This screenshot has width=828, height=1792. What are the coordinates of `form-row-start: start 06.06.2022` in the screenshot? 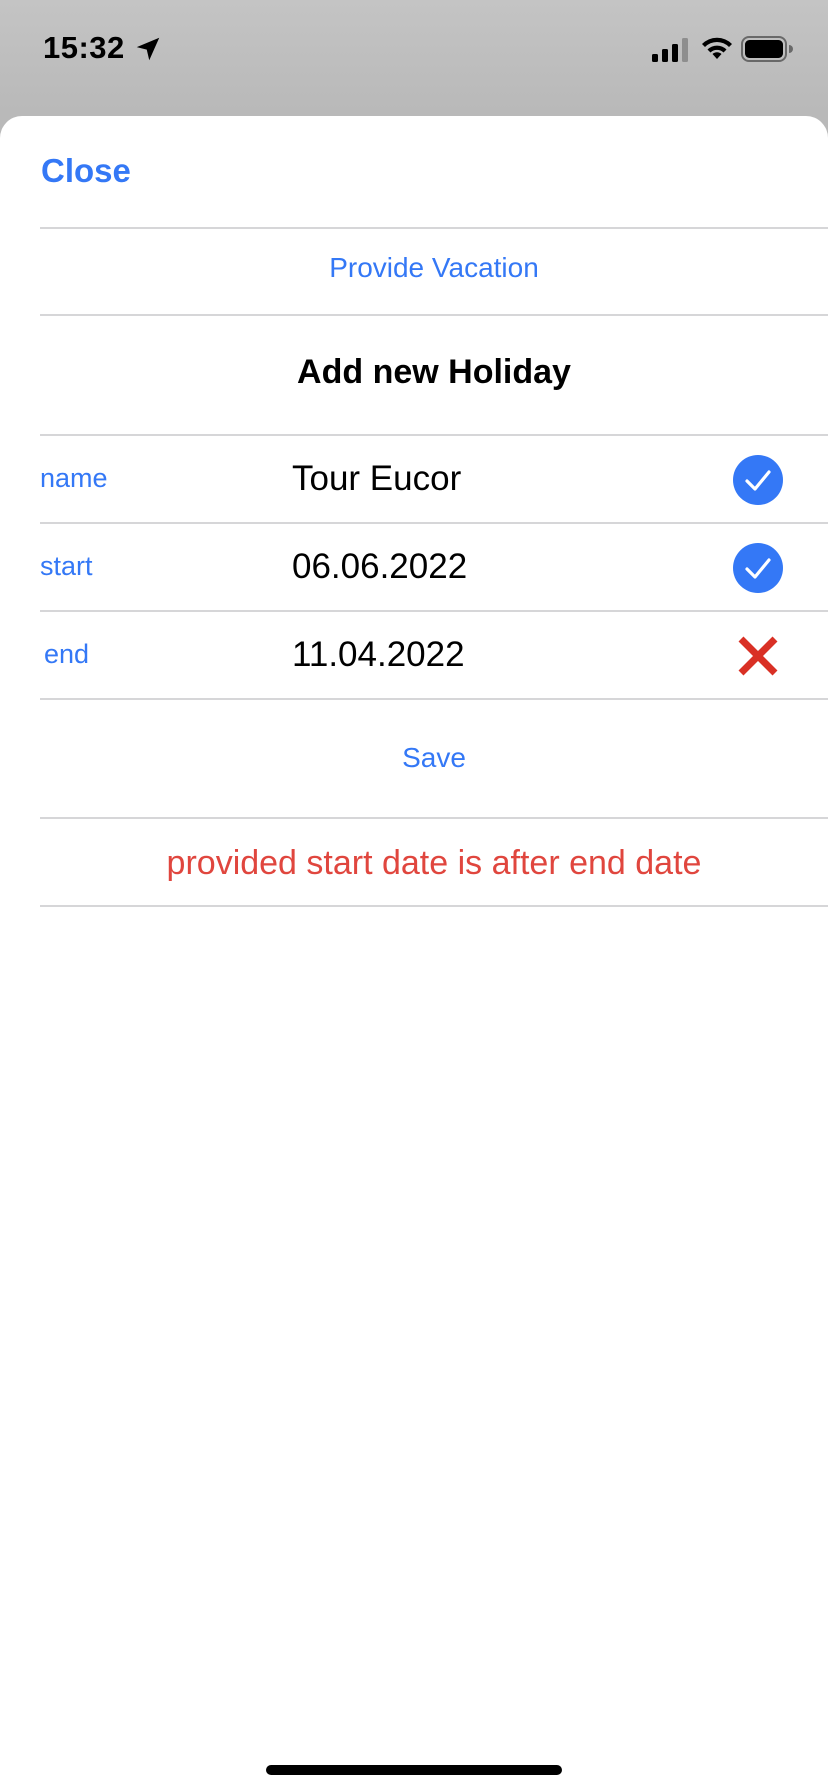 It's located at (434, 567).